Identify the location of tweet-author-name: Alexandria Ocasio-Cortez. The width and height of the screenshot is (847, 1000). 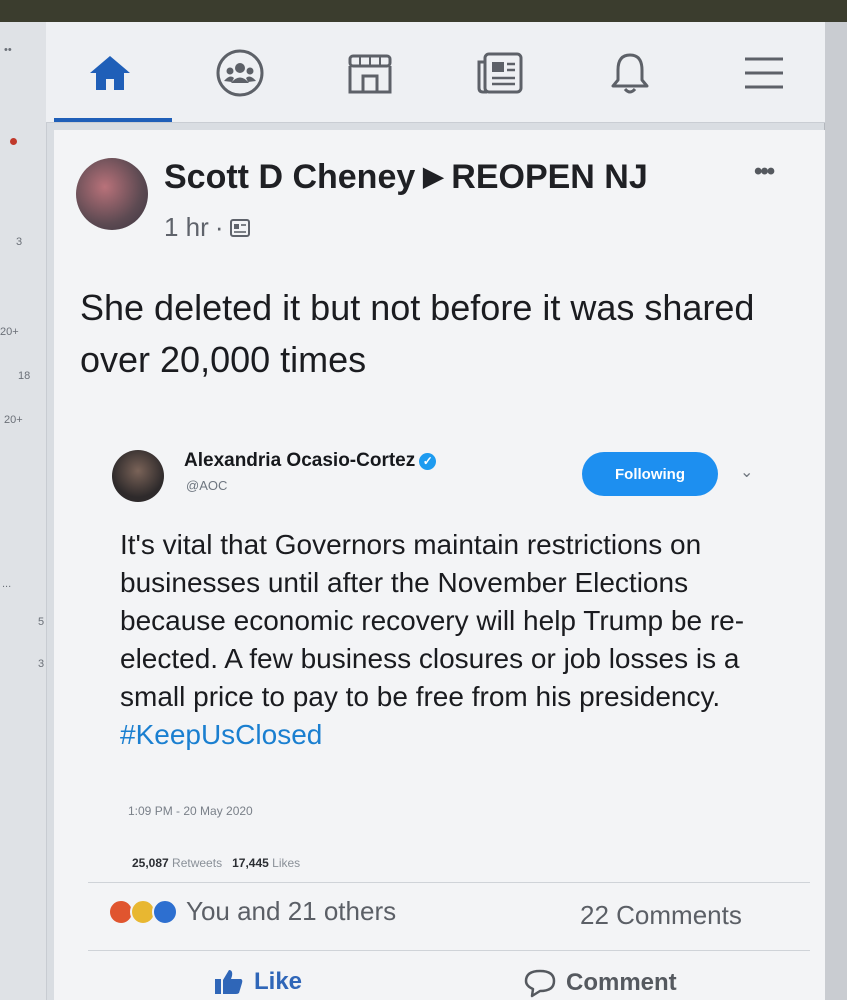
(300, 460).